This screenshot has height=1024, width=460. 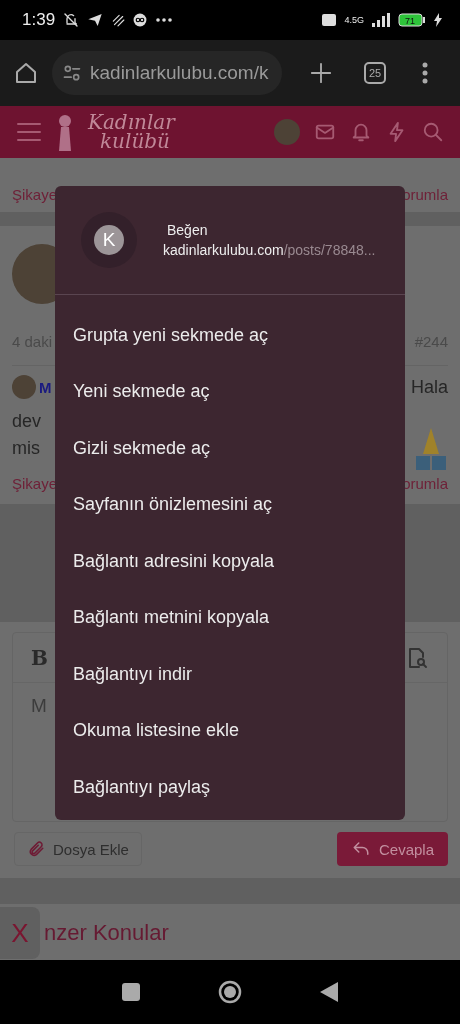 I want to click on attach-file-button: Dosya Ekle, so click(x=78, y=849).